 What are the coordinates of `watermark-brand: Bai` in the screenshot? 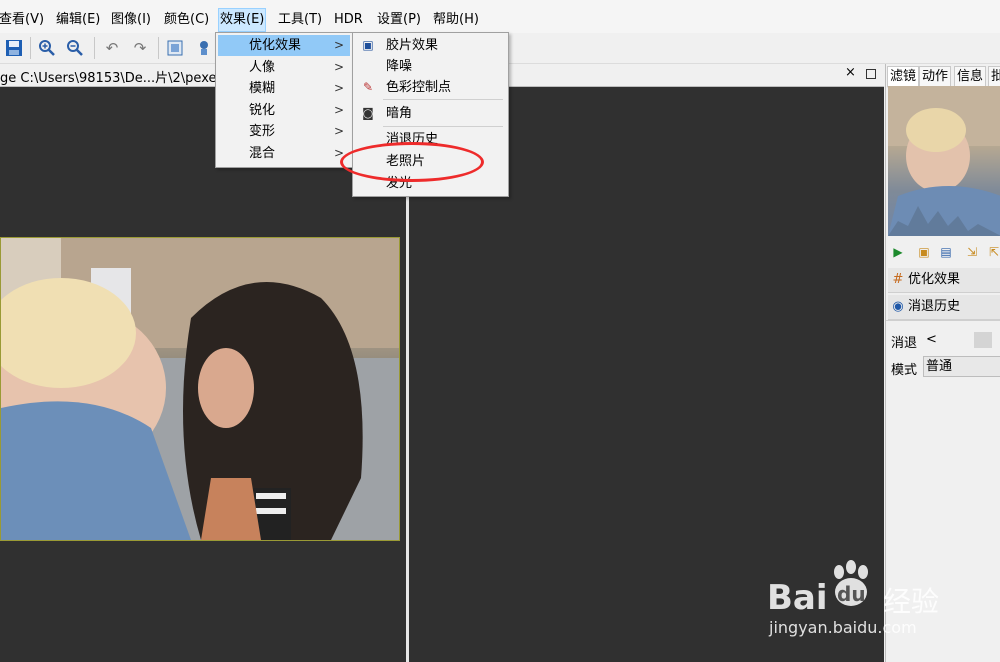 It's located at (797, 598).